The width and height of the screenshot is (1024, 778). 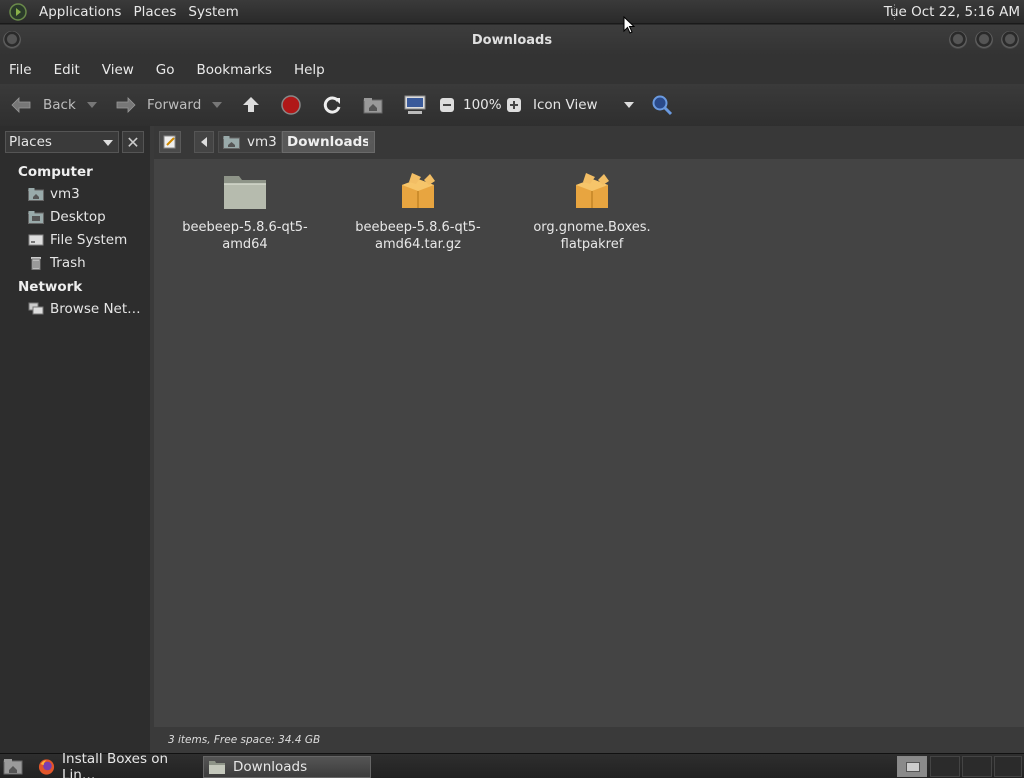 I want to click on stop-button, so click(x=291, y=105).